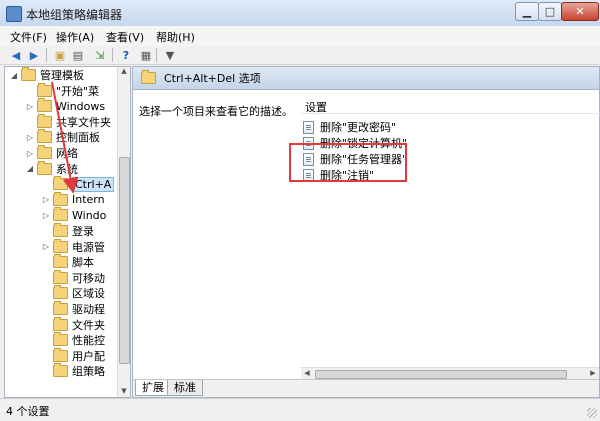 Image resolution: width=600 pixels, height=421 pixels. What do you see at coordinates (216, 111) in the screenshot?
I see `description-text: 选择一个项目来查看它的描述。` at bounding box center [216, 111].